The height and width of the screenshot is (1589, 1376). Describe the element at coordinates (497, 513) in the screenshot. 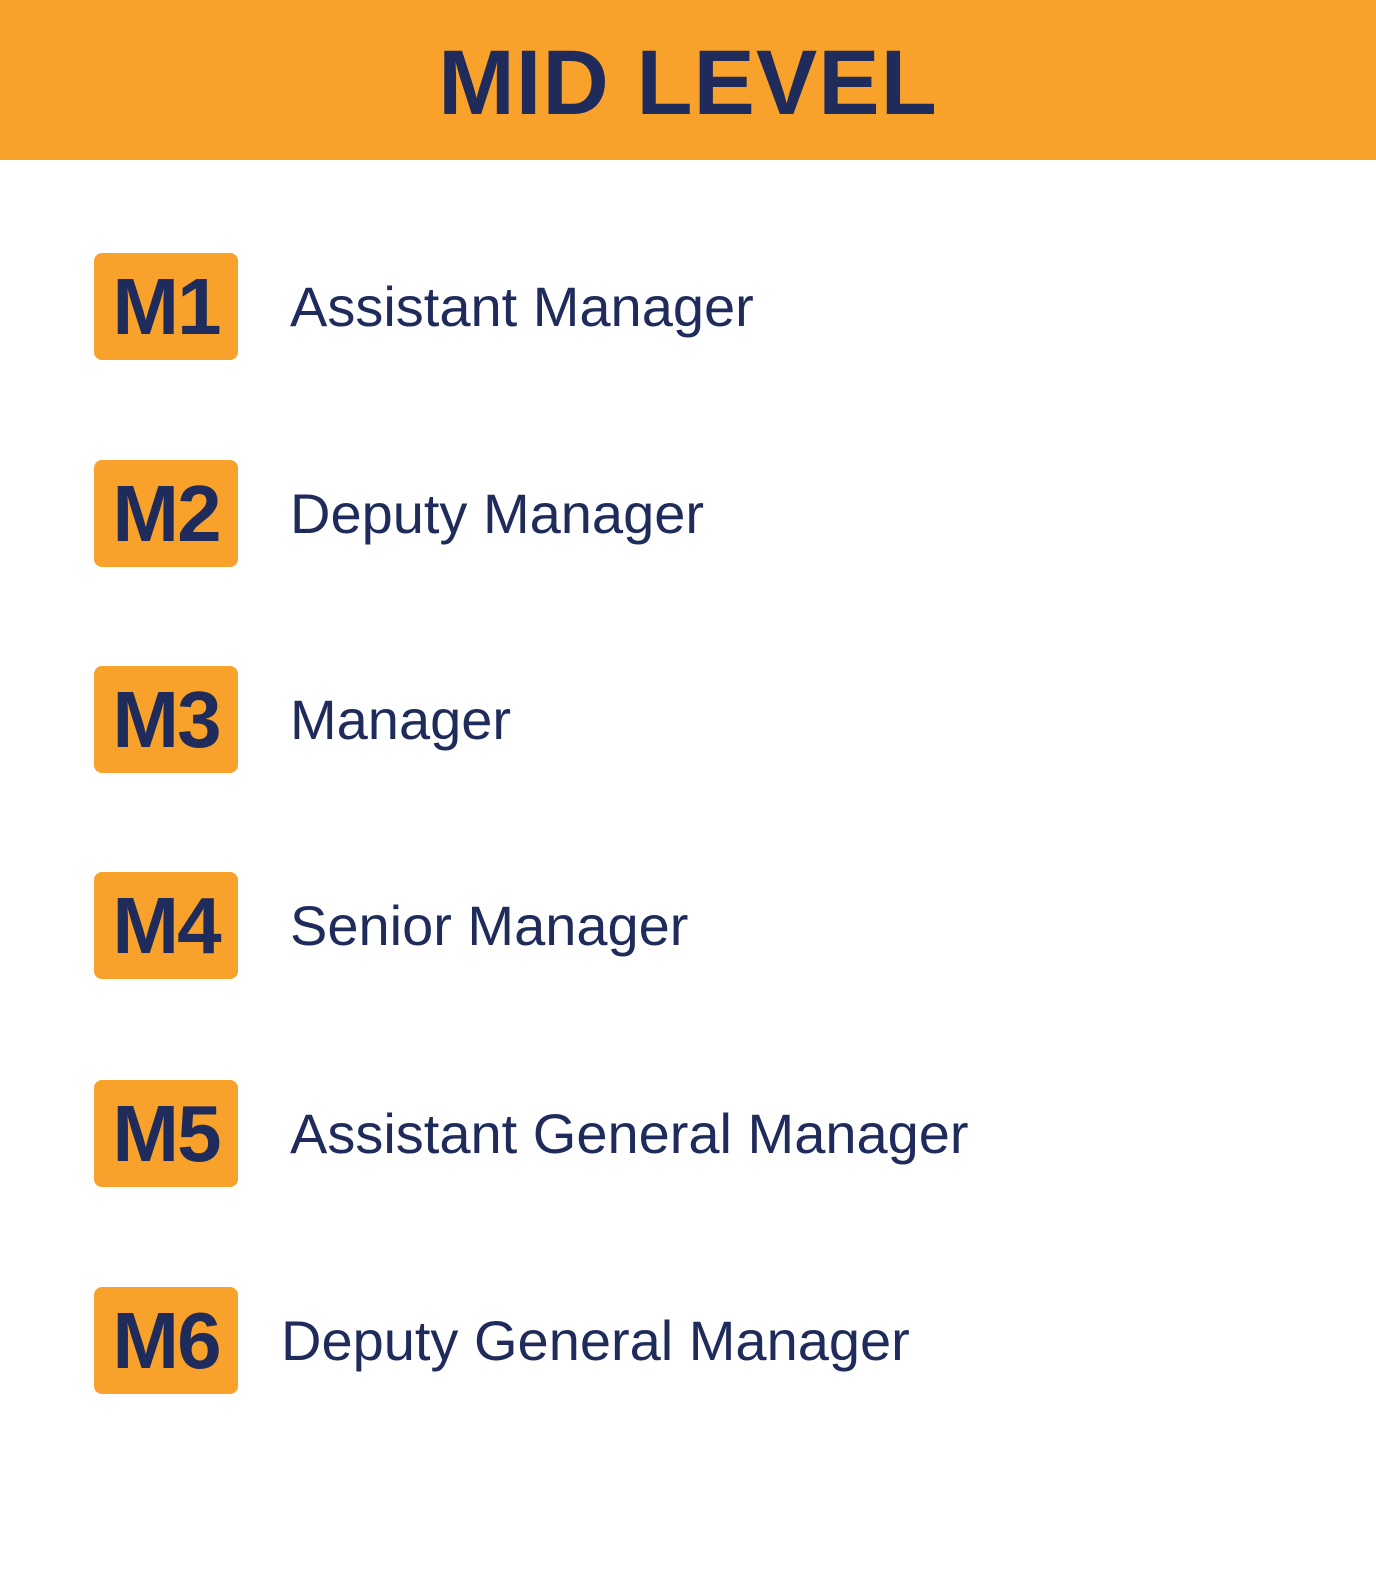

I see `level-title: Deputy Manager` at that location.